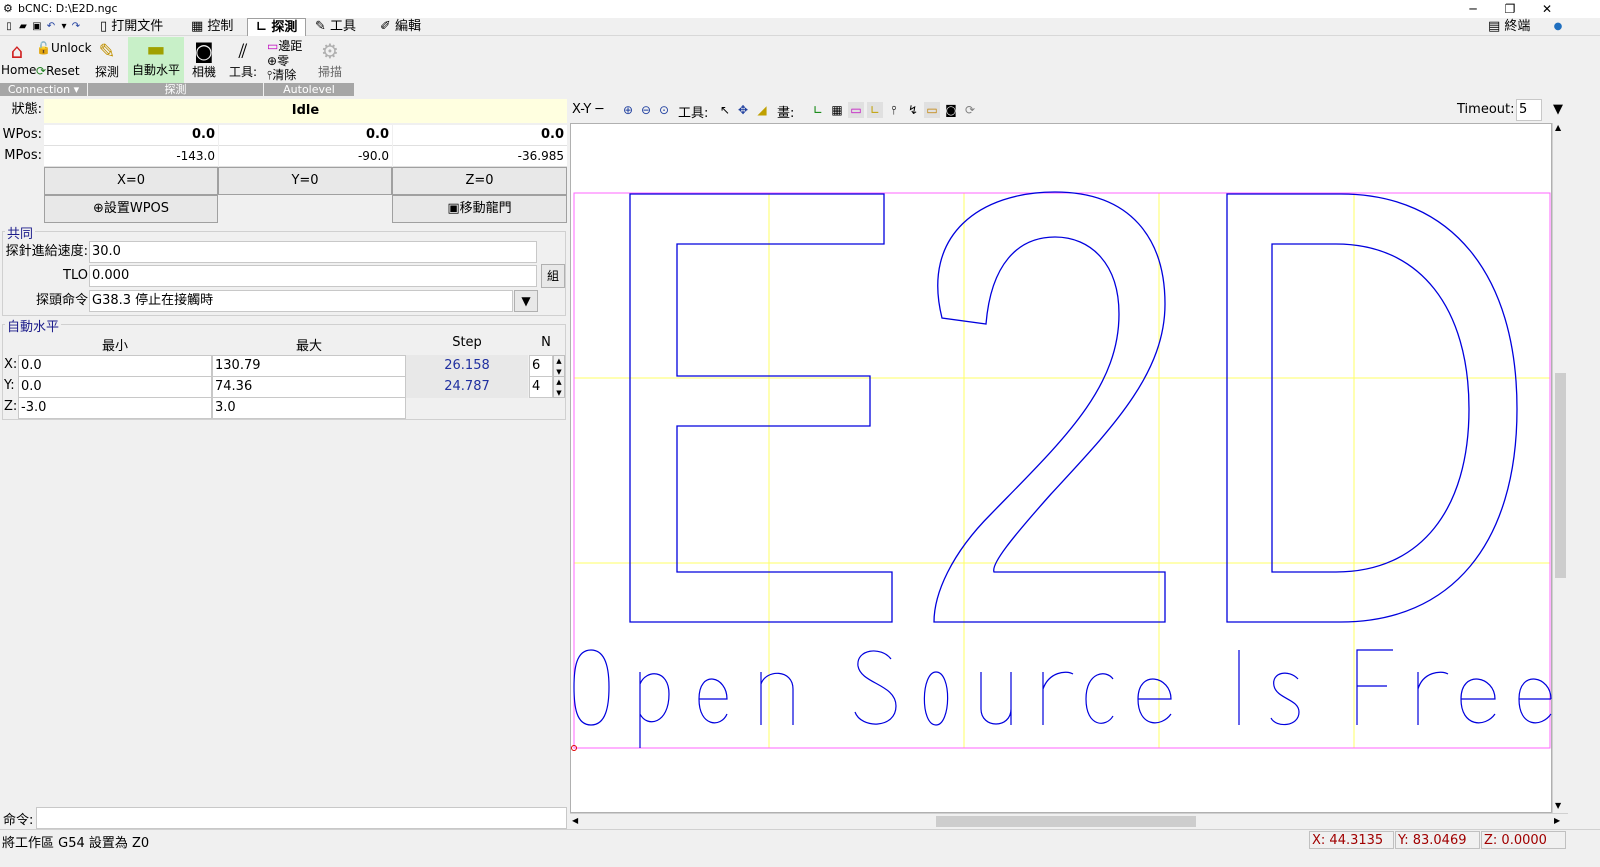 This screenshot has height=867, width=1600. Describe the element at coordinates (63, 71) in the screenshot. I see `reset-label: Reset` at that location.